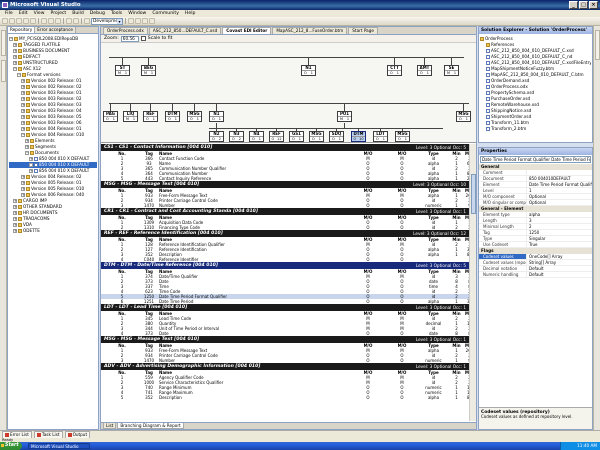 The image size is (600, 450). What do you see at coordinates (107, 21) in the screenshot?
I see `solution-config-dropdown: Development` at bounding box center [107, 21].